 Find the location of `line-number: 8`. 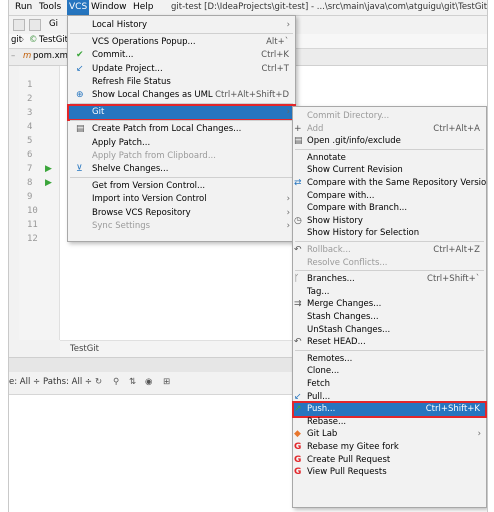

line-number: 8 is located at coordinates (30, 183).